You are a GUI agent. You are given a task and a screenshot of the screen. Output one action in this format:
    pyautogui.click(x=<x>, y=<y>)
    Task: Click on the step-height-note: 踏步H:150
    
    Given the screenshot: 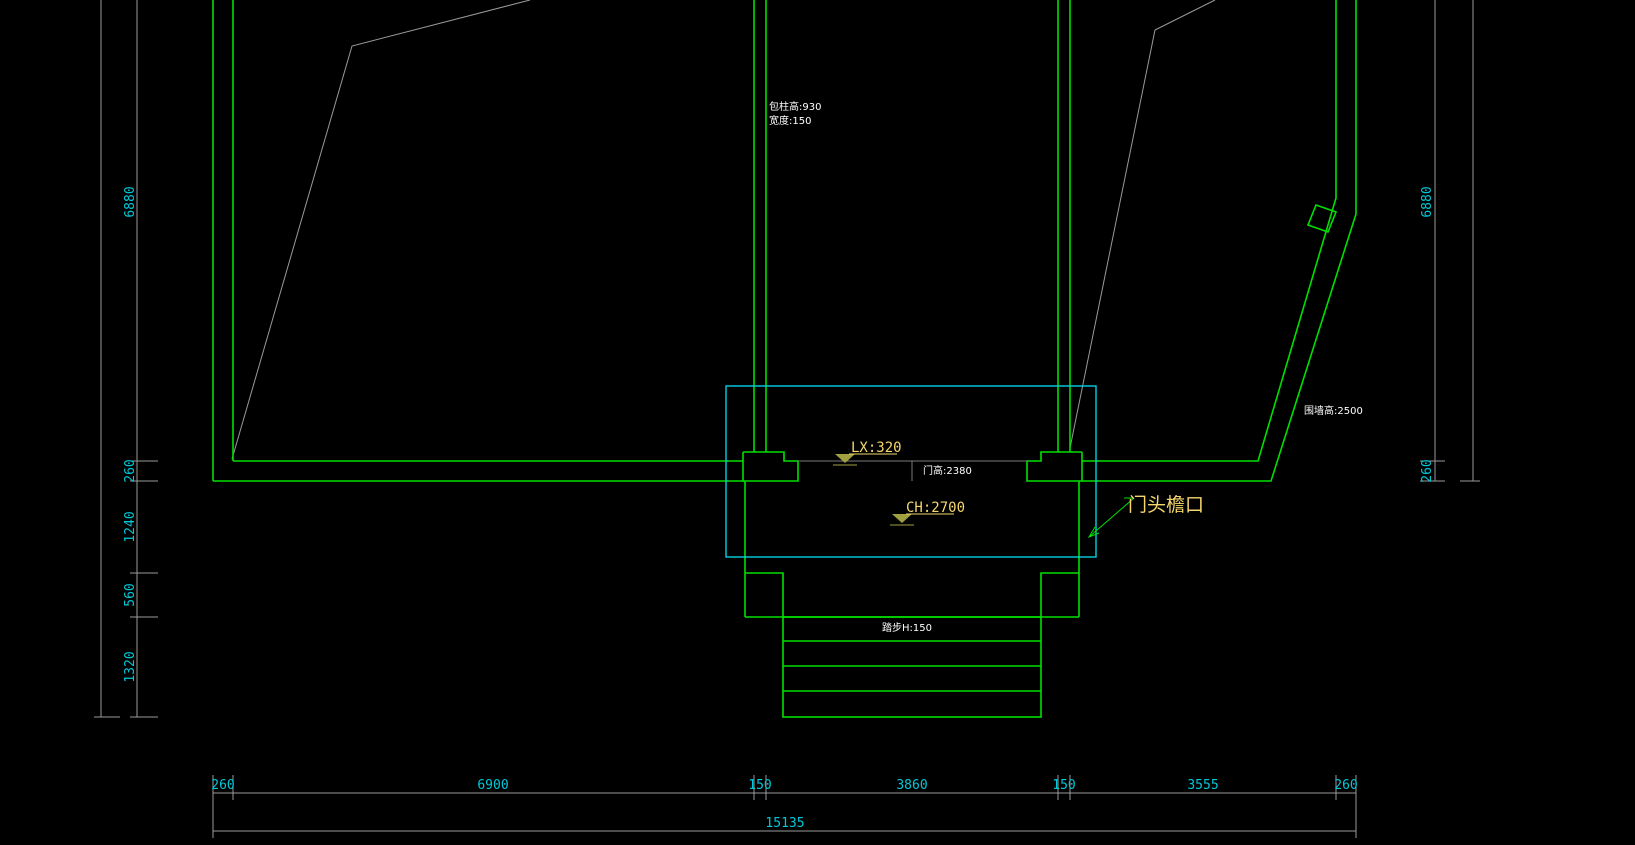 What is the action you would take?
    pyautogui.click(x=907, y=627)
    